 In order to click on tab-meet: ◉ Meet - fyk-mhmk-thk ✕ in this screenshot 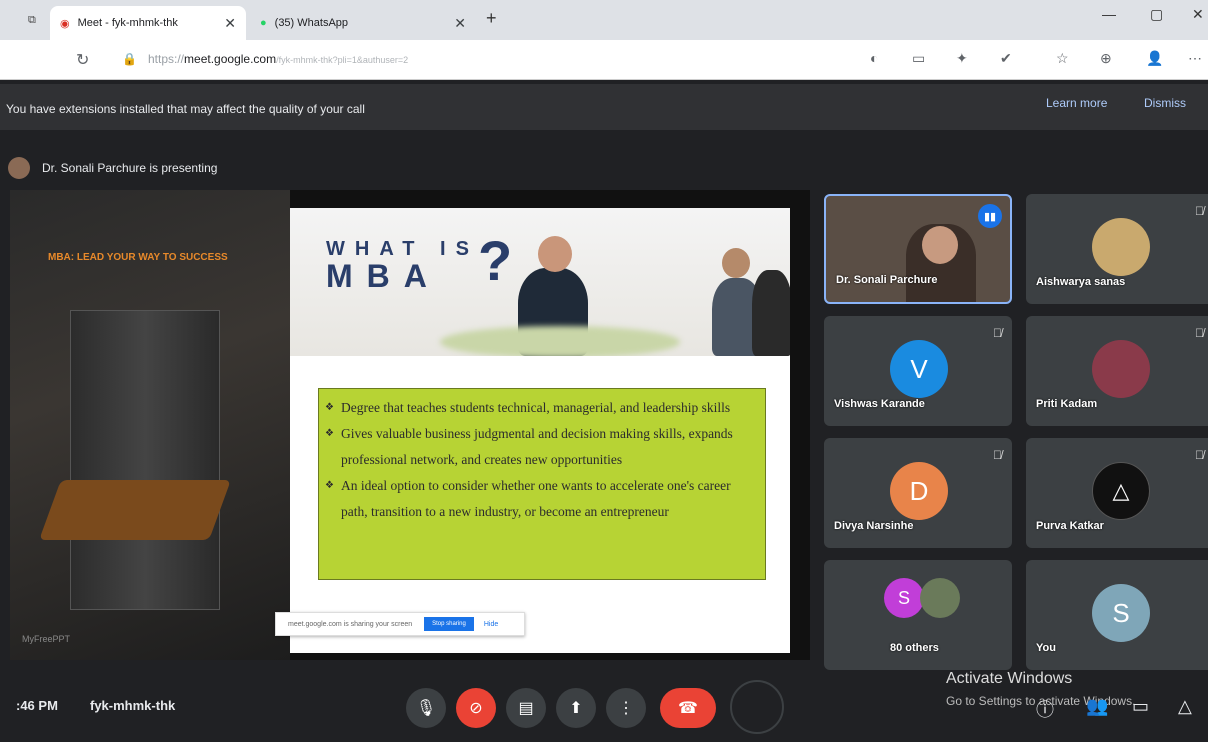, I will do `click(148, 23)`.